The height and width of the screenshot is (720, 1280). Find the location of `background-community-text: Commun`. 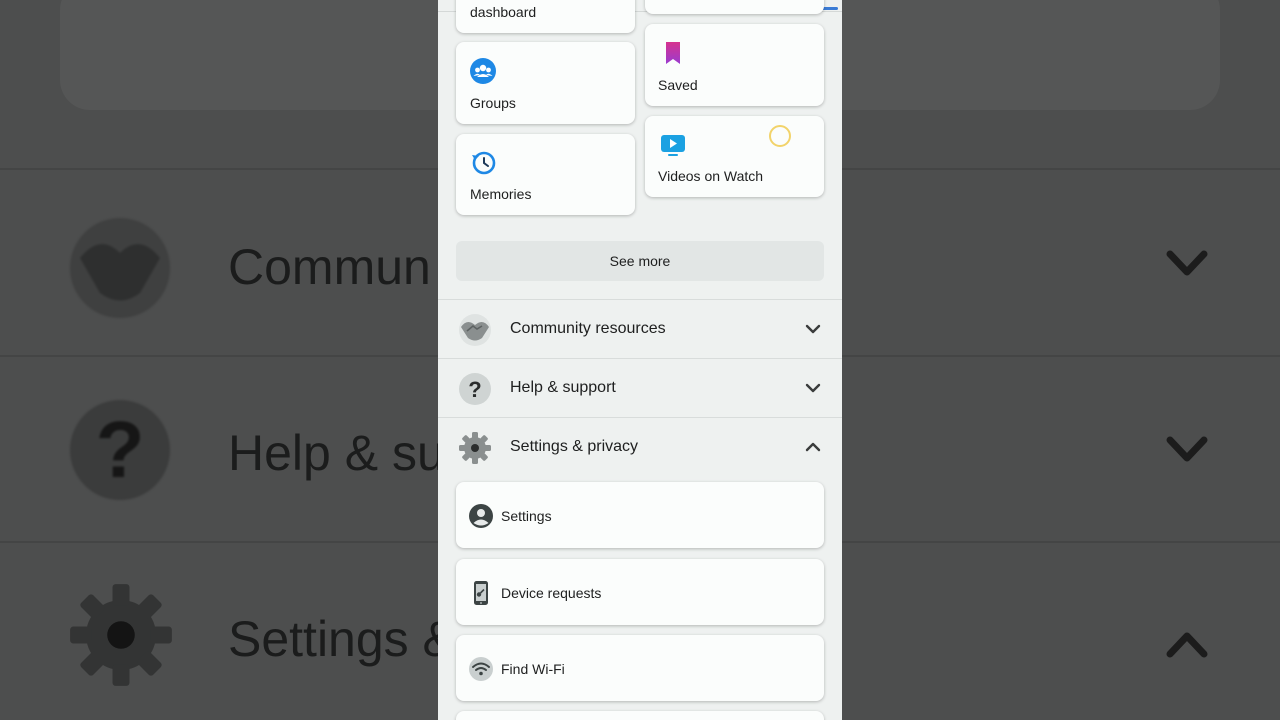

background-community-text: Commun is located at coordinates (329, 267).